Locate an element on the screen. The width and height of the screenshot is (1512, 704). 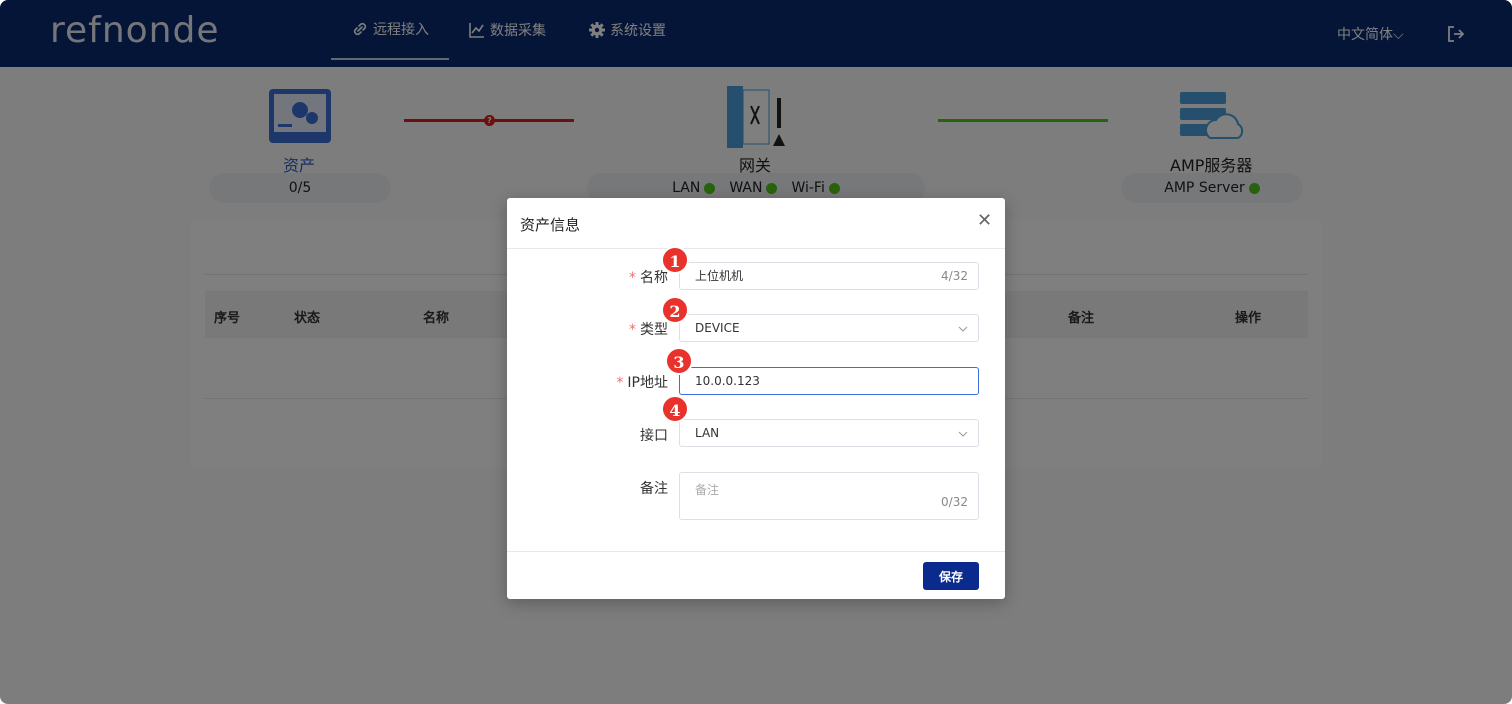
type-label: * 类型 is located at coordinates (648, 330).